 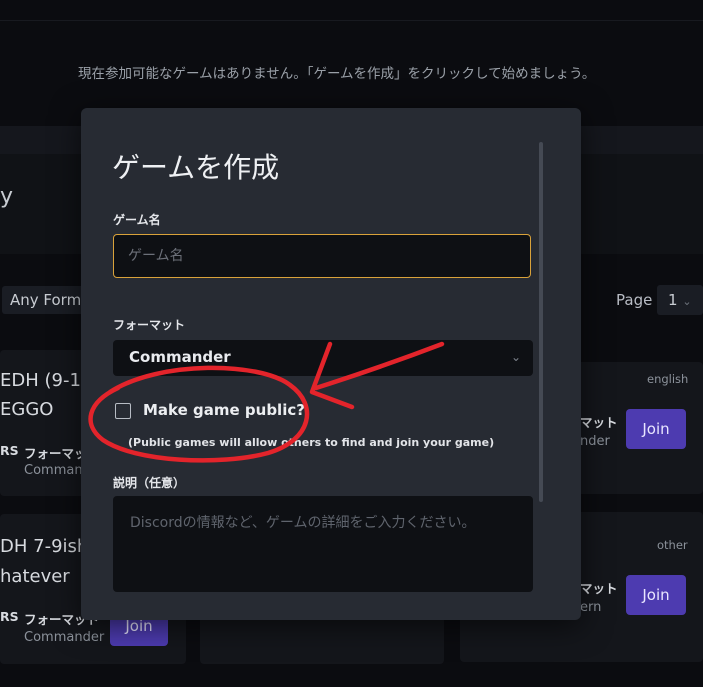 I want to click on page-select-value: 1 ⌄, so click(x=680, y=300).